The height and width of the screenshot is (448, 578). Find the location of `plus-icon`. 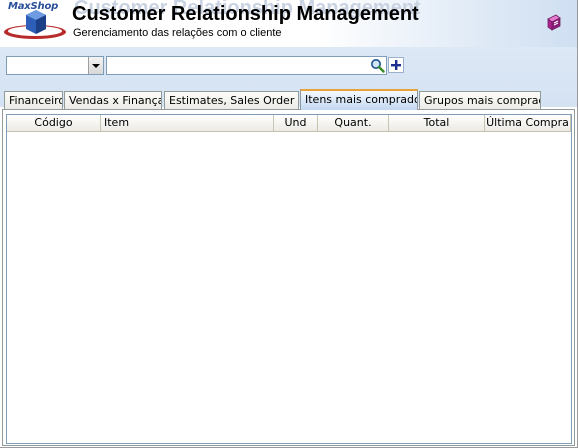

plus-icon is located at coordinates (396, 65).